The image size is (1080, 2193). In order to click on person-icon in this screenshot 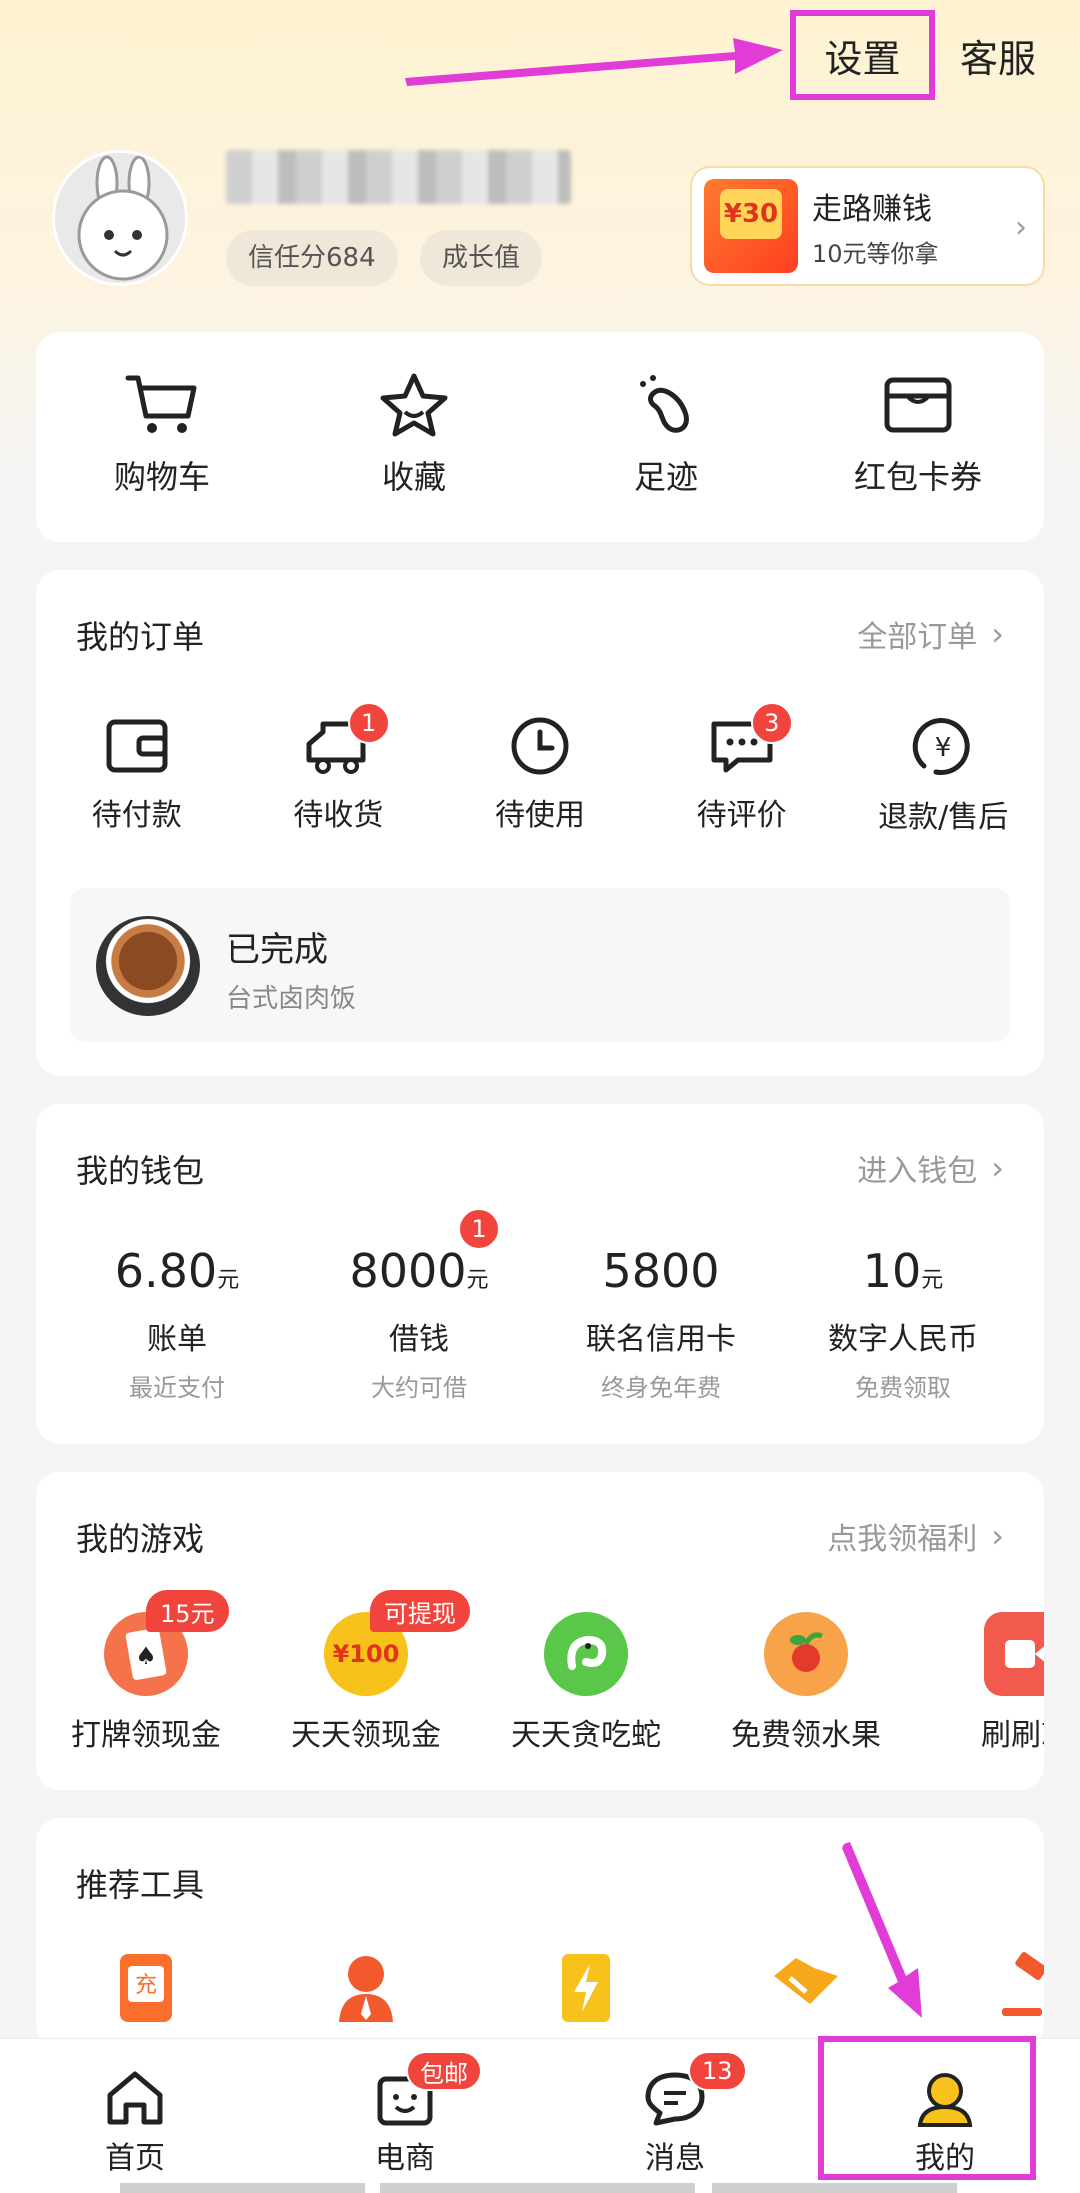, I will do `click(366, 1989)`.